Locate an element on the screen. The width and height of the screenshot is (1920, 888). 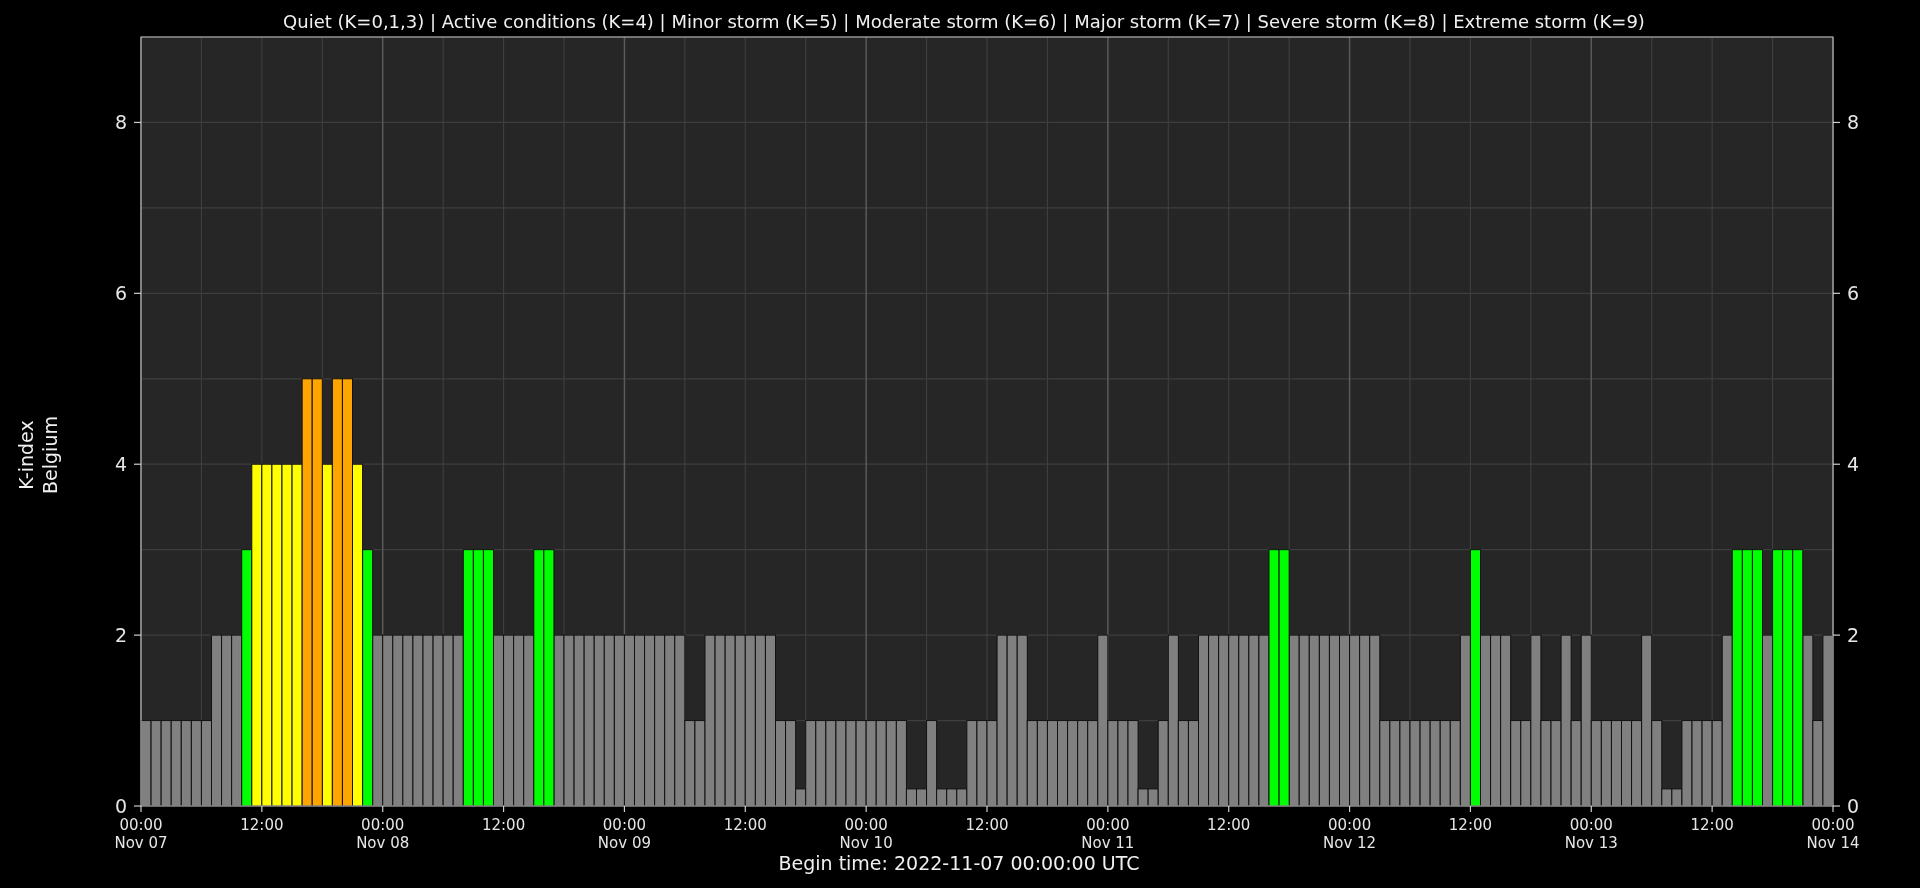
tick-label: 00:00 Nov 12 is located at coordinates (1350, 834).